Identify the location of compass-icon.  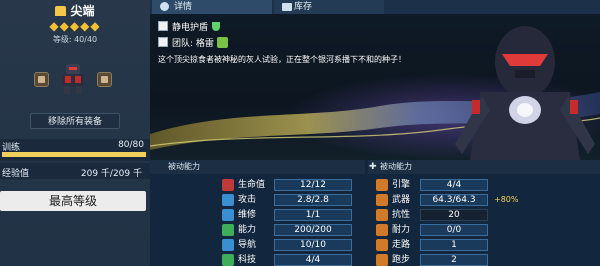
(228, 245).